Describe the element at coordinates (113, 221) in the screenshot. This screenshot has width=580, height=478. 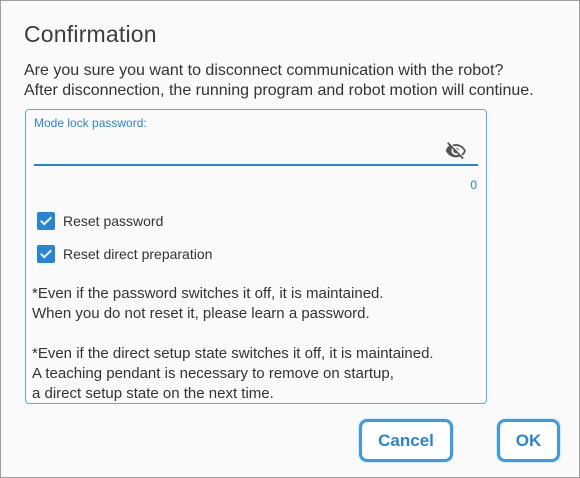
I see `reset-password-label: Reset password` at that location.